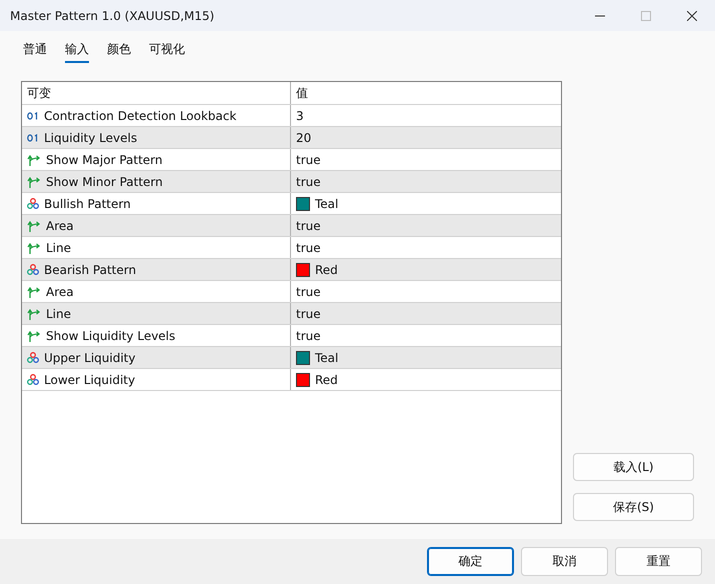 This screenshot has height=584, width=715. Describe the element at coordinates (564, 561) in the screenshot. I see `dialog-button: 取消` at that location.